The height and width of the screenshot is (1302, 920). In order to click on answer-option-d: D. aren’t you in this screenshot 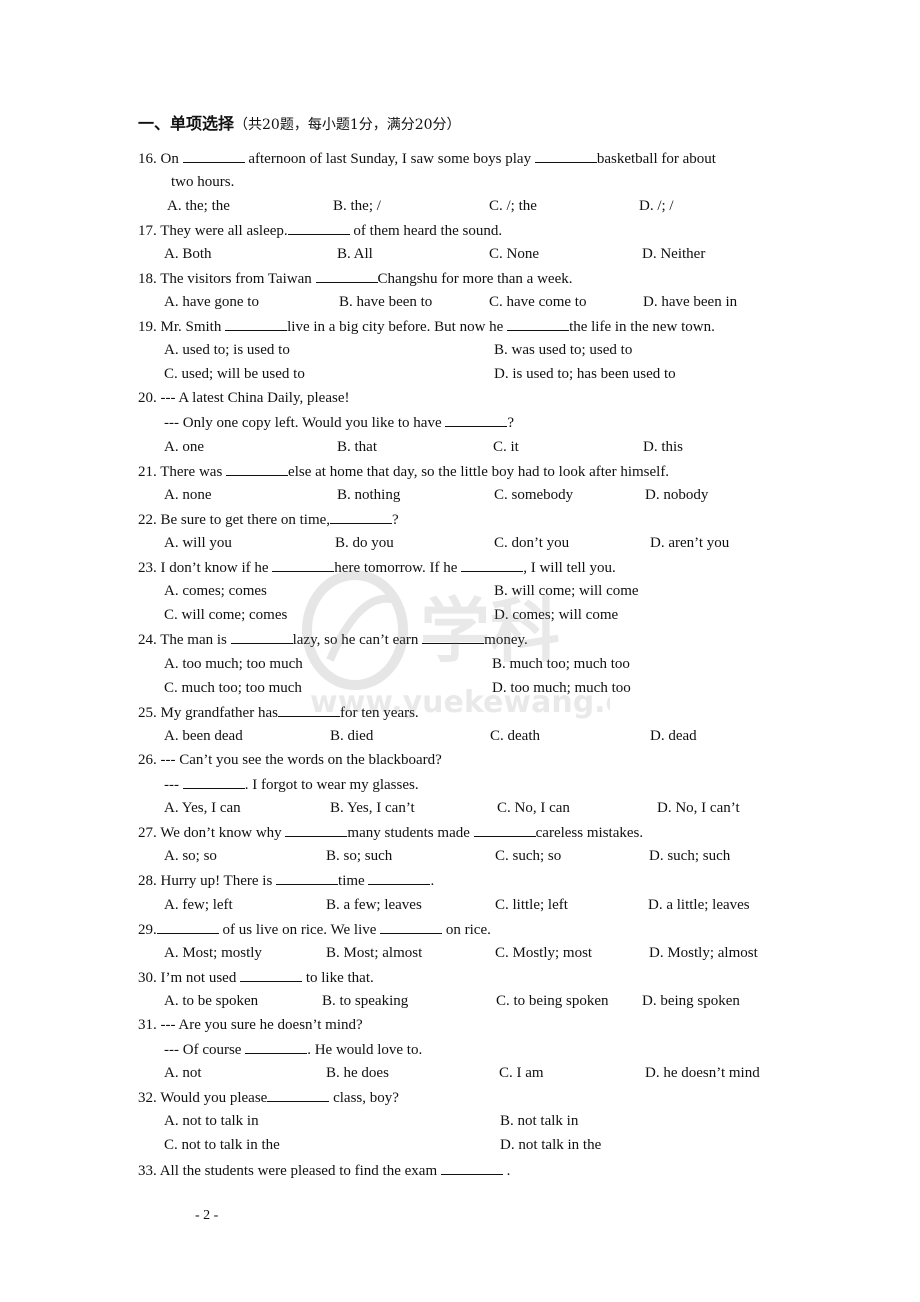, I will do `click(689, 543)`.